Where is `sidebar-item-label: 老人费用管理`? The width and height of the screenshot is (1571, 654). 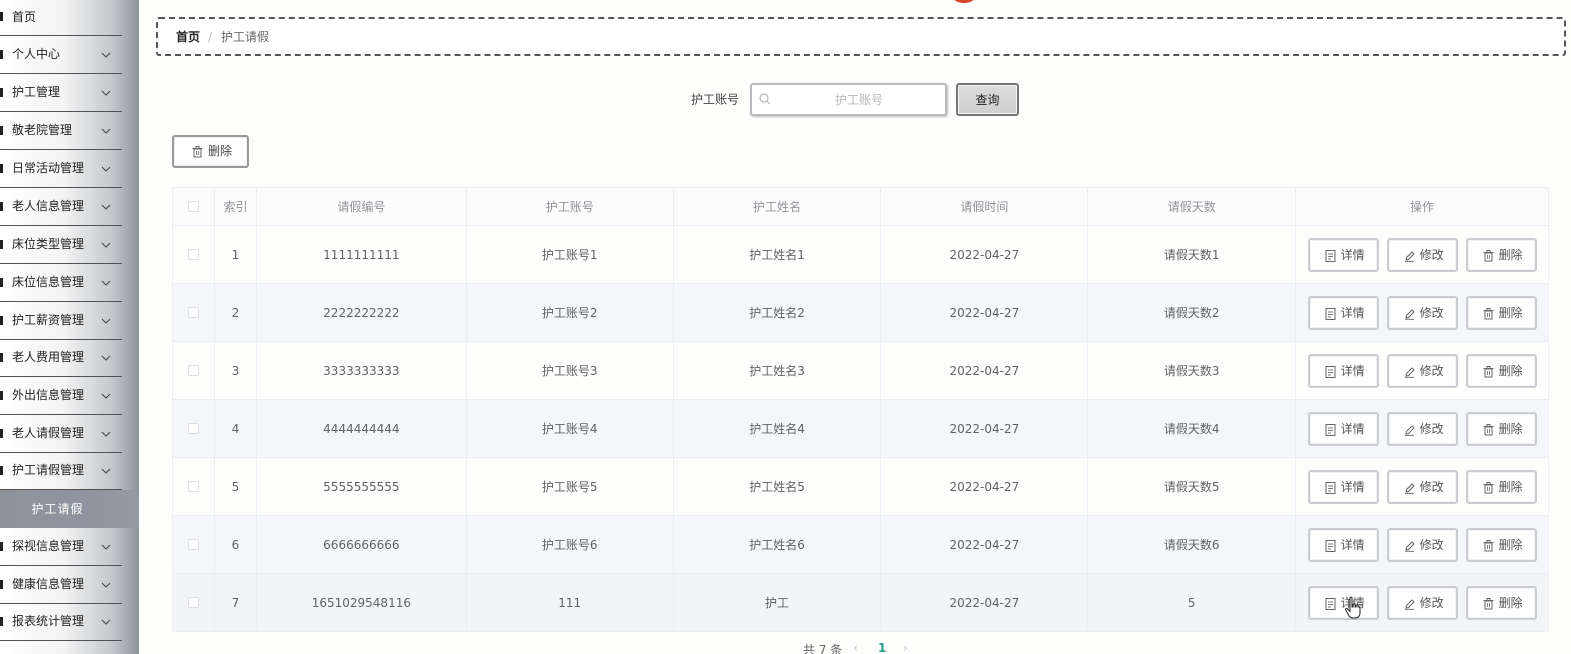
sidebar-item-label: 老人费用管理 is located at coordinates (48, 357).